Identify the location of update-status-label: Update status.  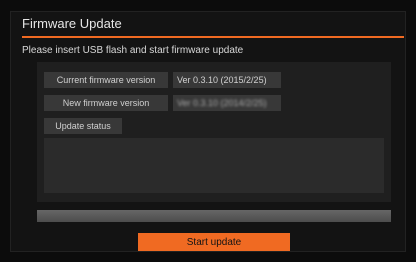
(83, 126).